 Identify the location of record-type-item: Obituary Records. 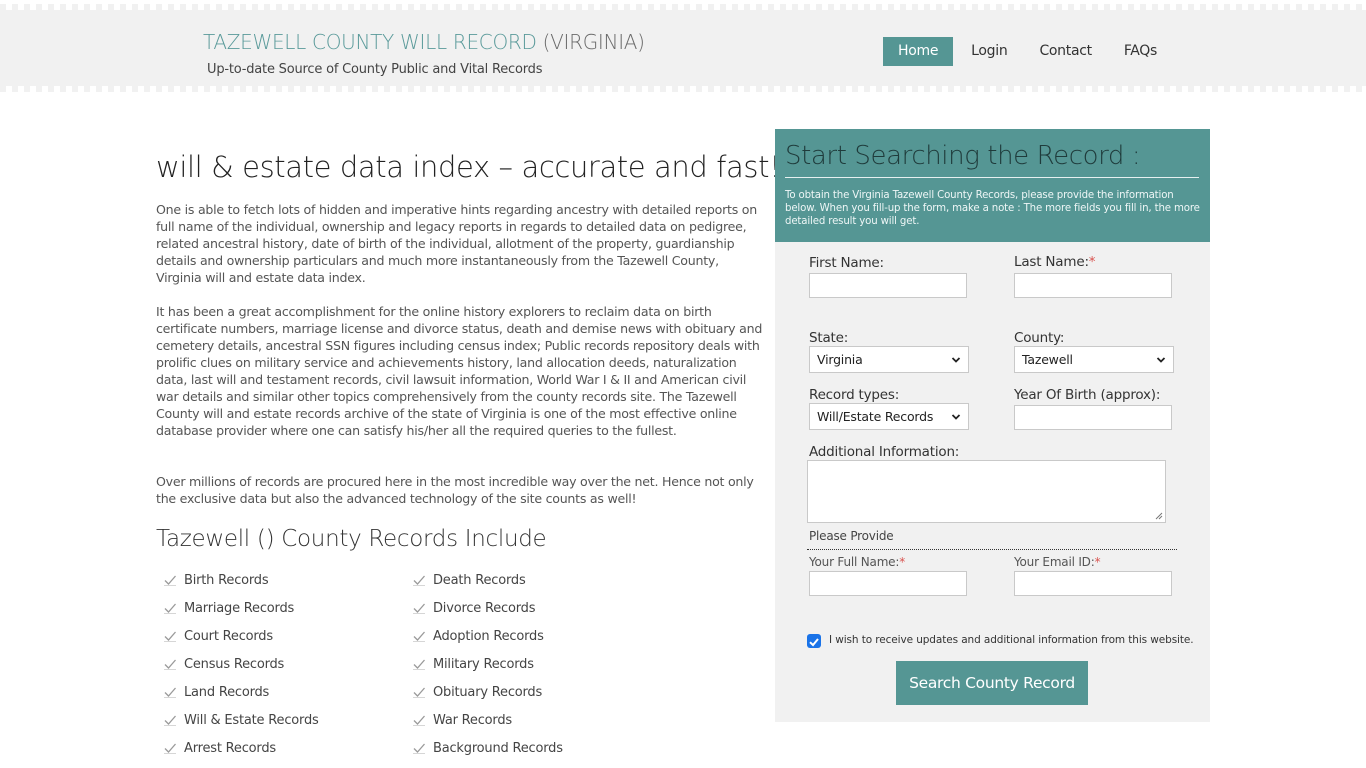
(512, 692).